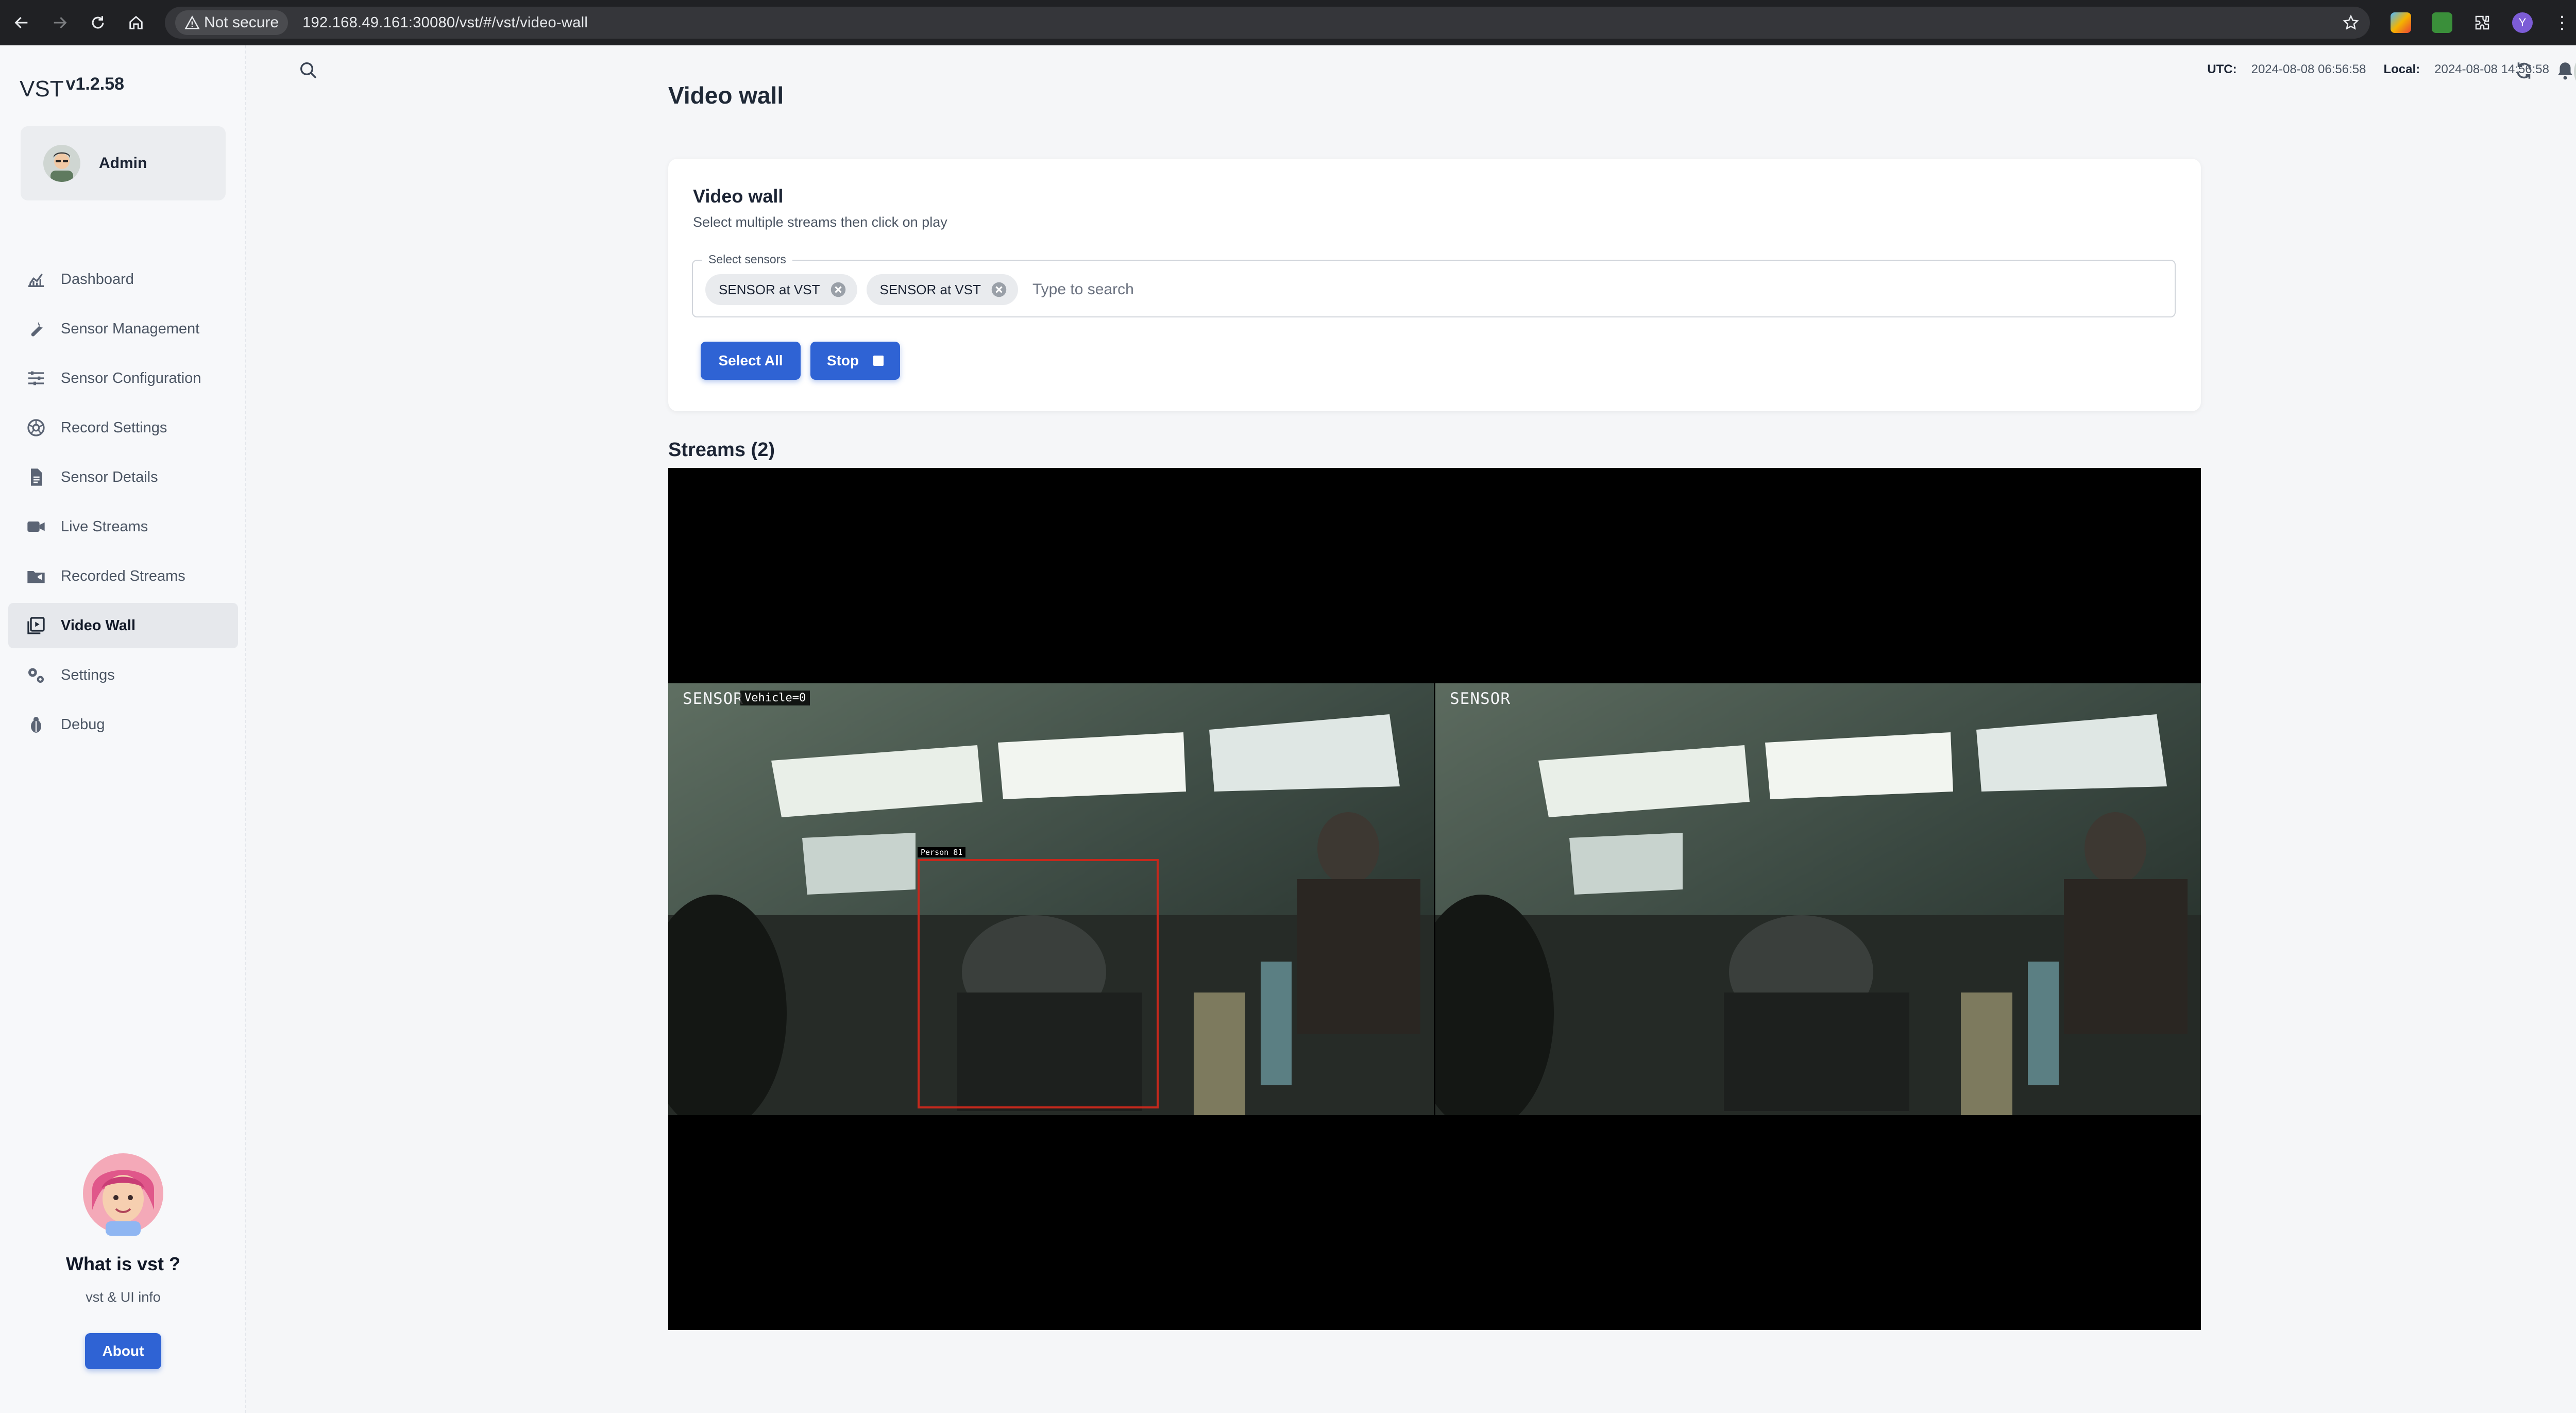  What do you see at coordinates (109, 476) in the screenshot?
I see `sidebar-item-label: Sensor Details` at bounding box center [109, 476].